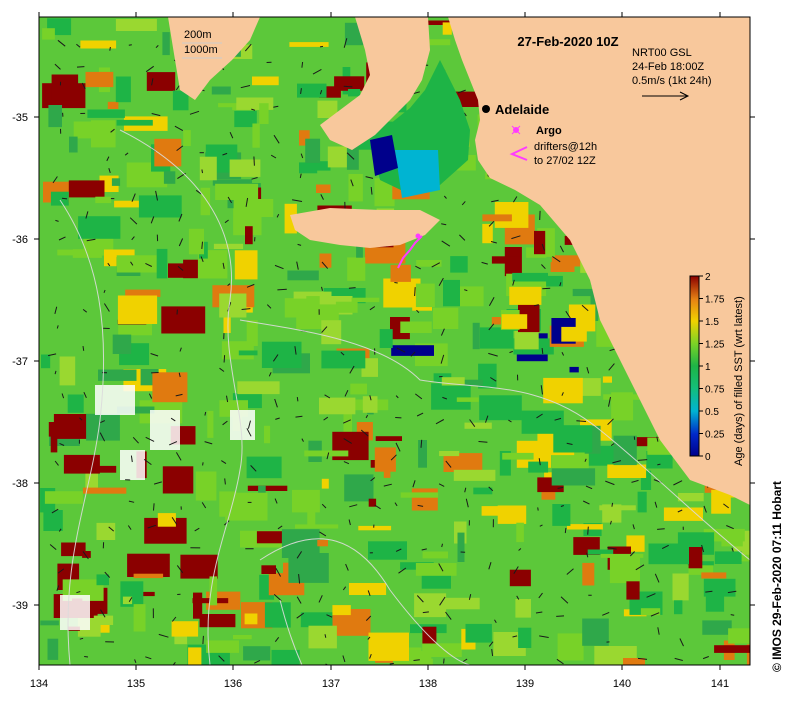 This screenshot has width=791, height=705. I want to click on x-tick-label: 139, so click(525, 684).